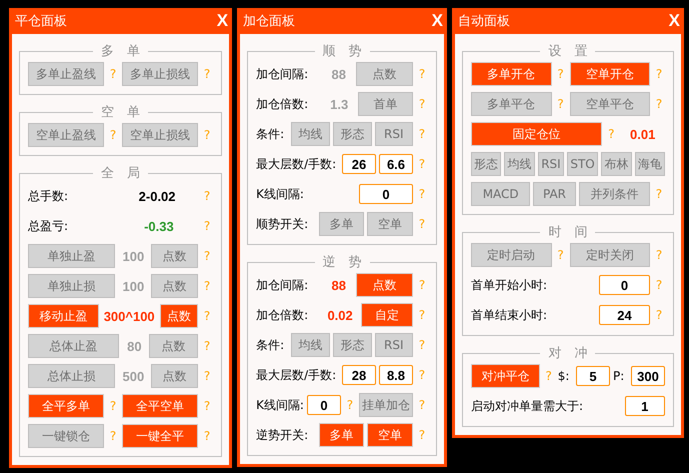  What do you see at coordinates (511, 255) in the screenshot?
I see `toggle-button: 定时启动` at bounding box center [511, 255].